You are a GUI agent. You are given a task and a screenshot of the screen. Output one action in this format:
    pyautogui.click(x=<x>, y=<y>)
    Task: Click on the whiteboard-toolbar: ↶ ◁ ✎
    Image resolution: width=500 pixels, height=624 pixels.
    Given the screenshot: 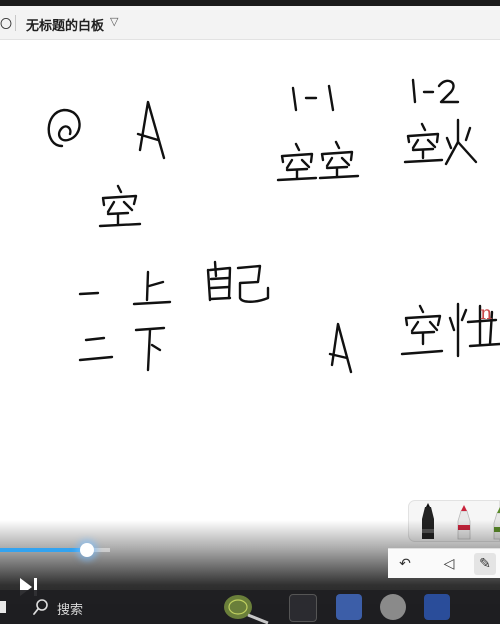 What is the action you would take?
    pyautogui.click(x=444, y=563)
    